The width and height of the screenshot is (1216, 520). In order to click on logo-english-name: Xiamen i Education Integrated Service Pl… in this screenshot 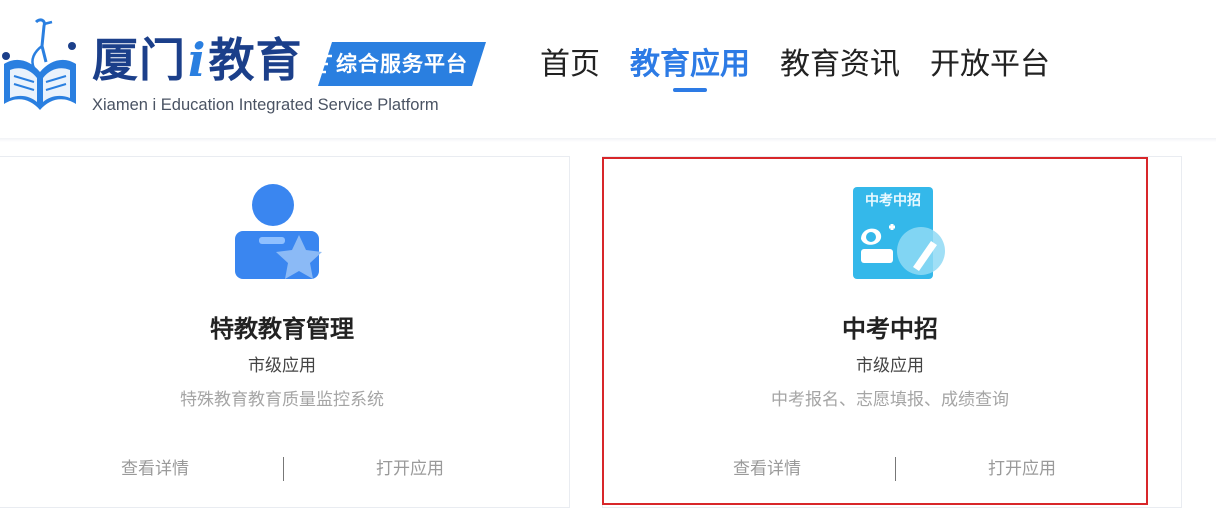, I will do `click(265, 105)`.